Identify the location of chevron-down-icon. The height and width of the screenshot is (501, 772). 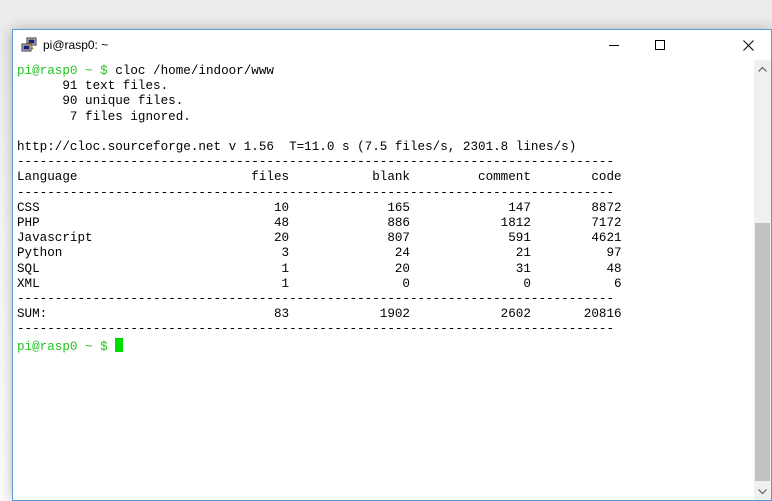
(762, 491).